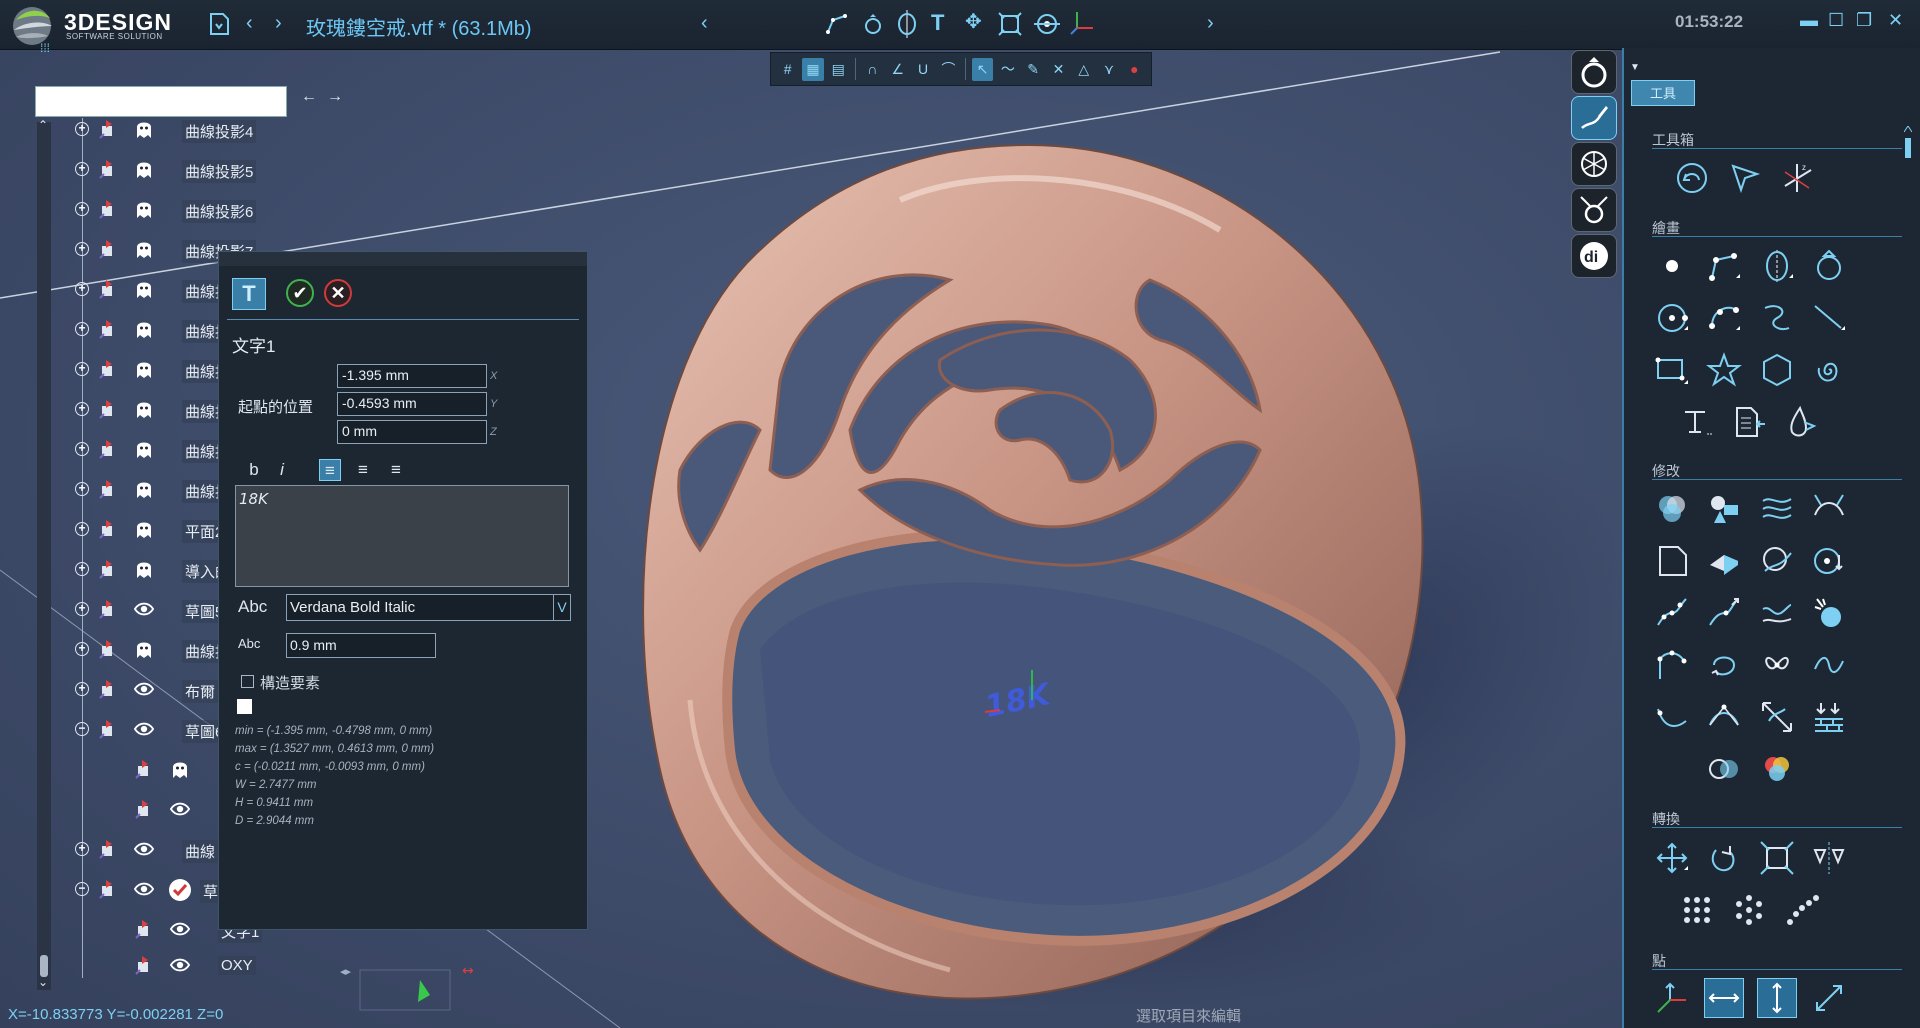 Image resolution: width=1920 pixels, height=1028 pixels. I want to click on scale-curve-icon, so click(1777, 717).